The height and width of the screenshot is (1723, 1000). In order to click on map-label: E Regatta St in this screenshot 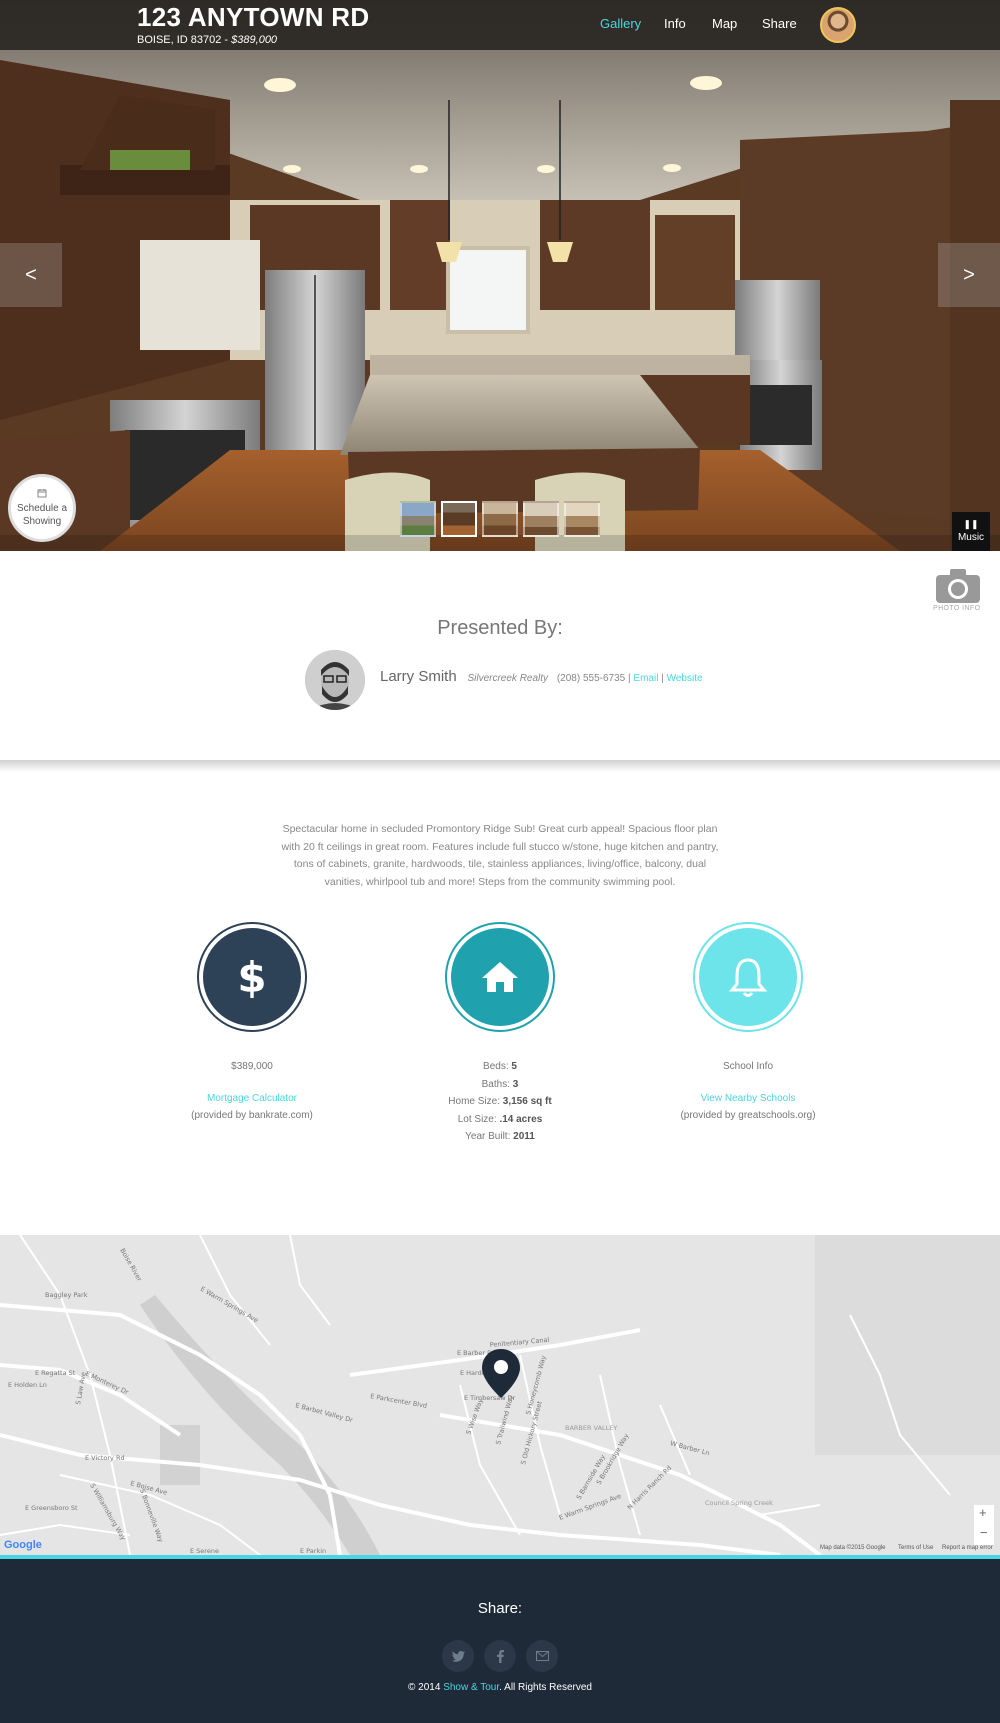, I will do `click(55, 1373)`.